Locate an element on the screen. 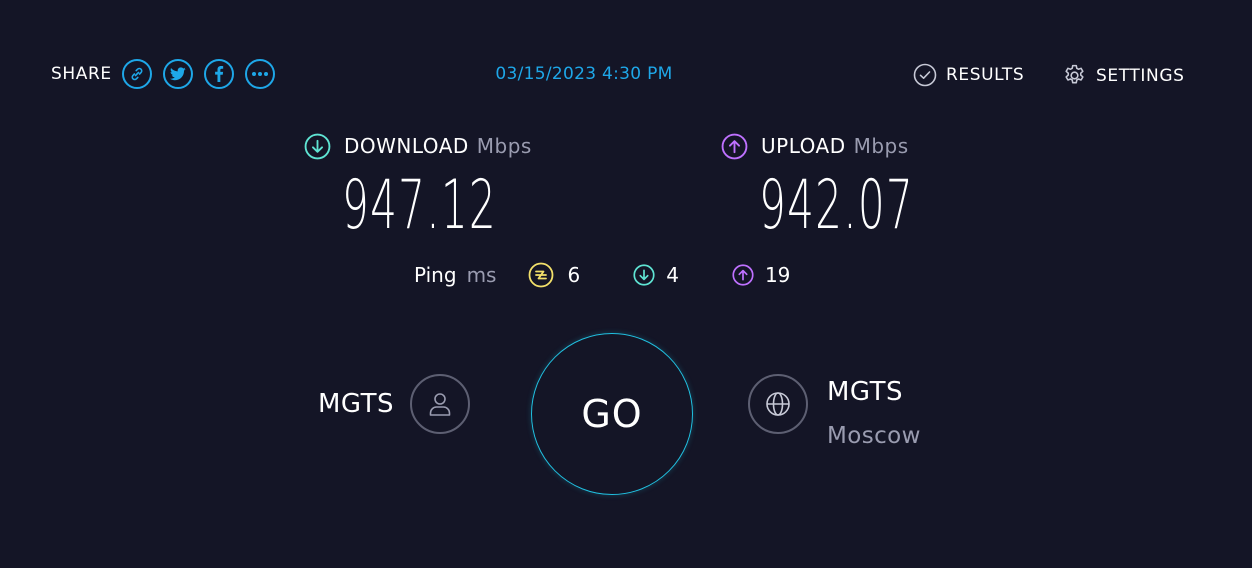 The width and height of the screenshot is (1252, 568). ping-download: 4 is located at coordinates (656, 275).